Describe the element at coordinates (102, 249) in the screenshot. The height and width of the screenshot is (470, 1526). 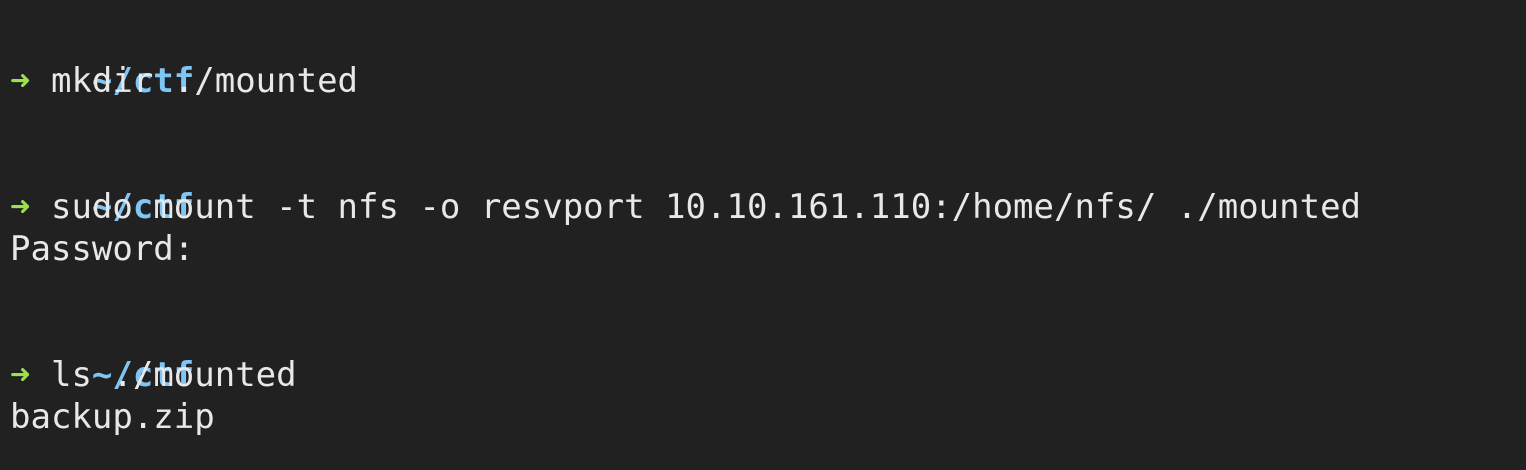
I see `command-output: Password:` at that location.